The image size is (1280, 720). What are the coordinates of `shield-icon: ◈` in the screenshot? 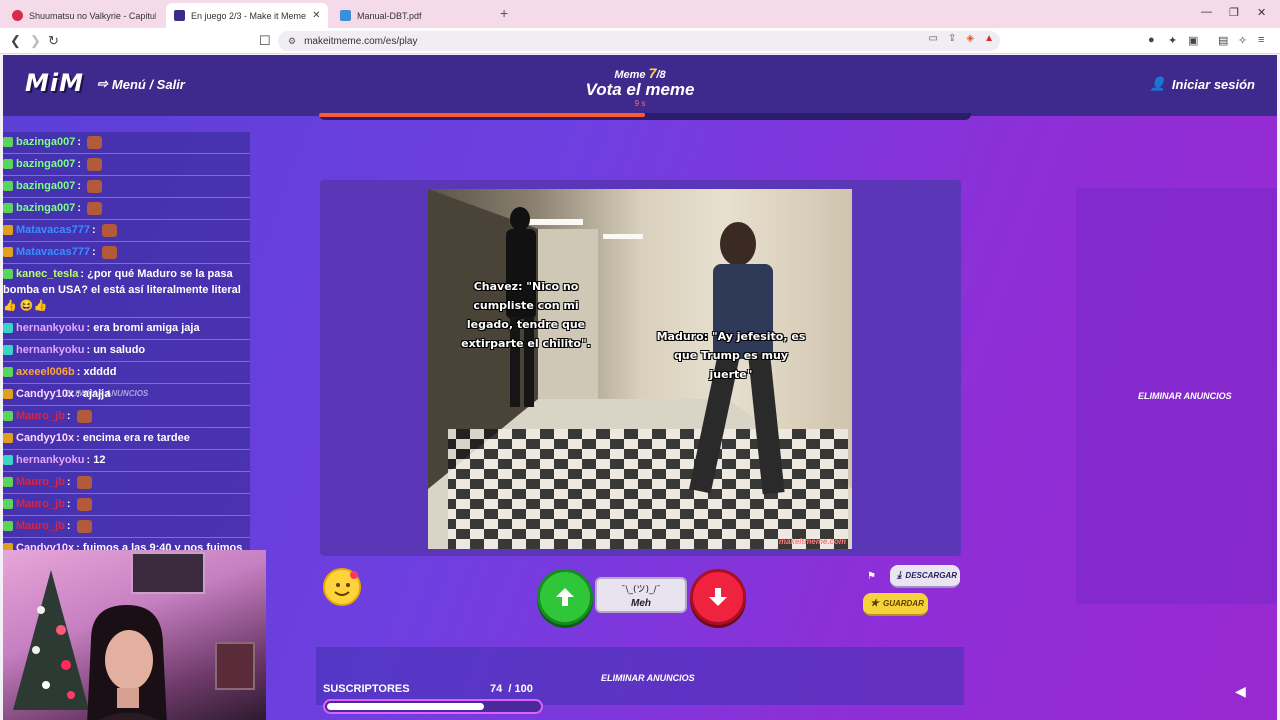 It's located at (970, 38).